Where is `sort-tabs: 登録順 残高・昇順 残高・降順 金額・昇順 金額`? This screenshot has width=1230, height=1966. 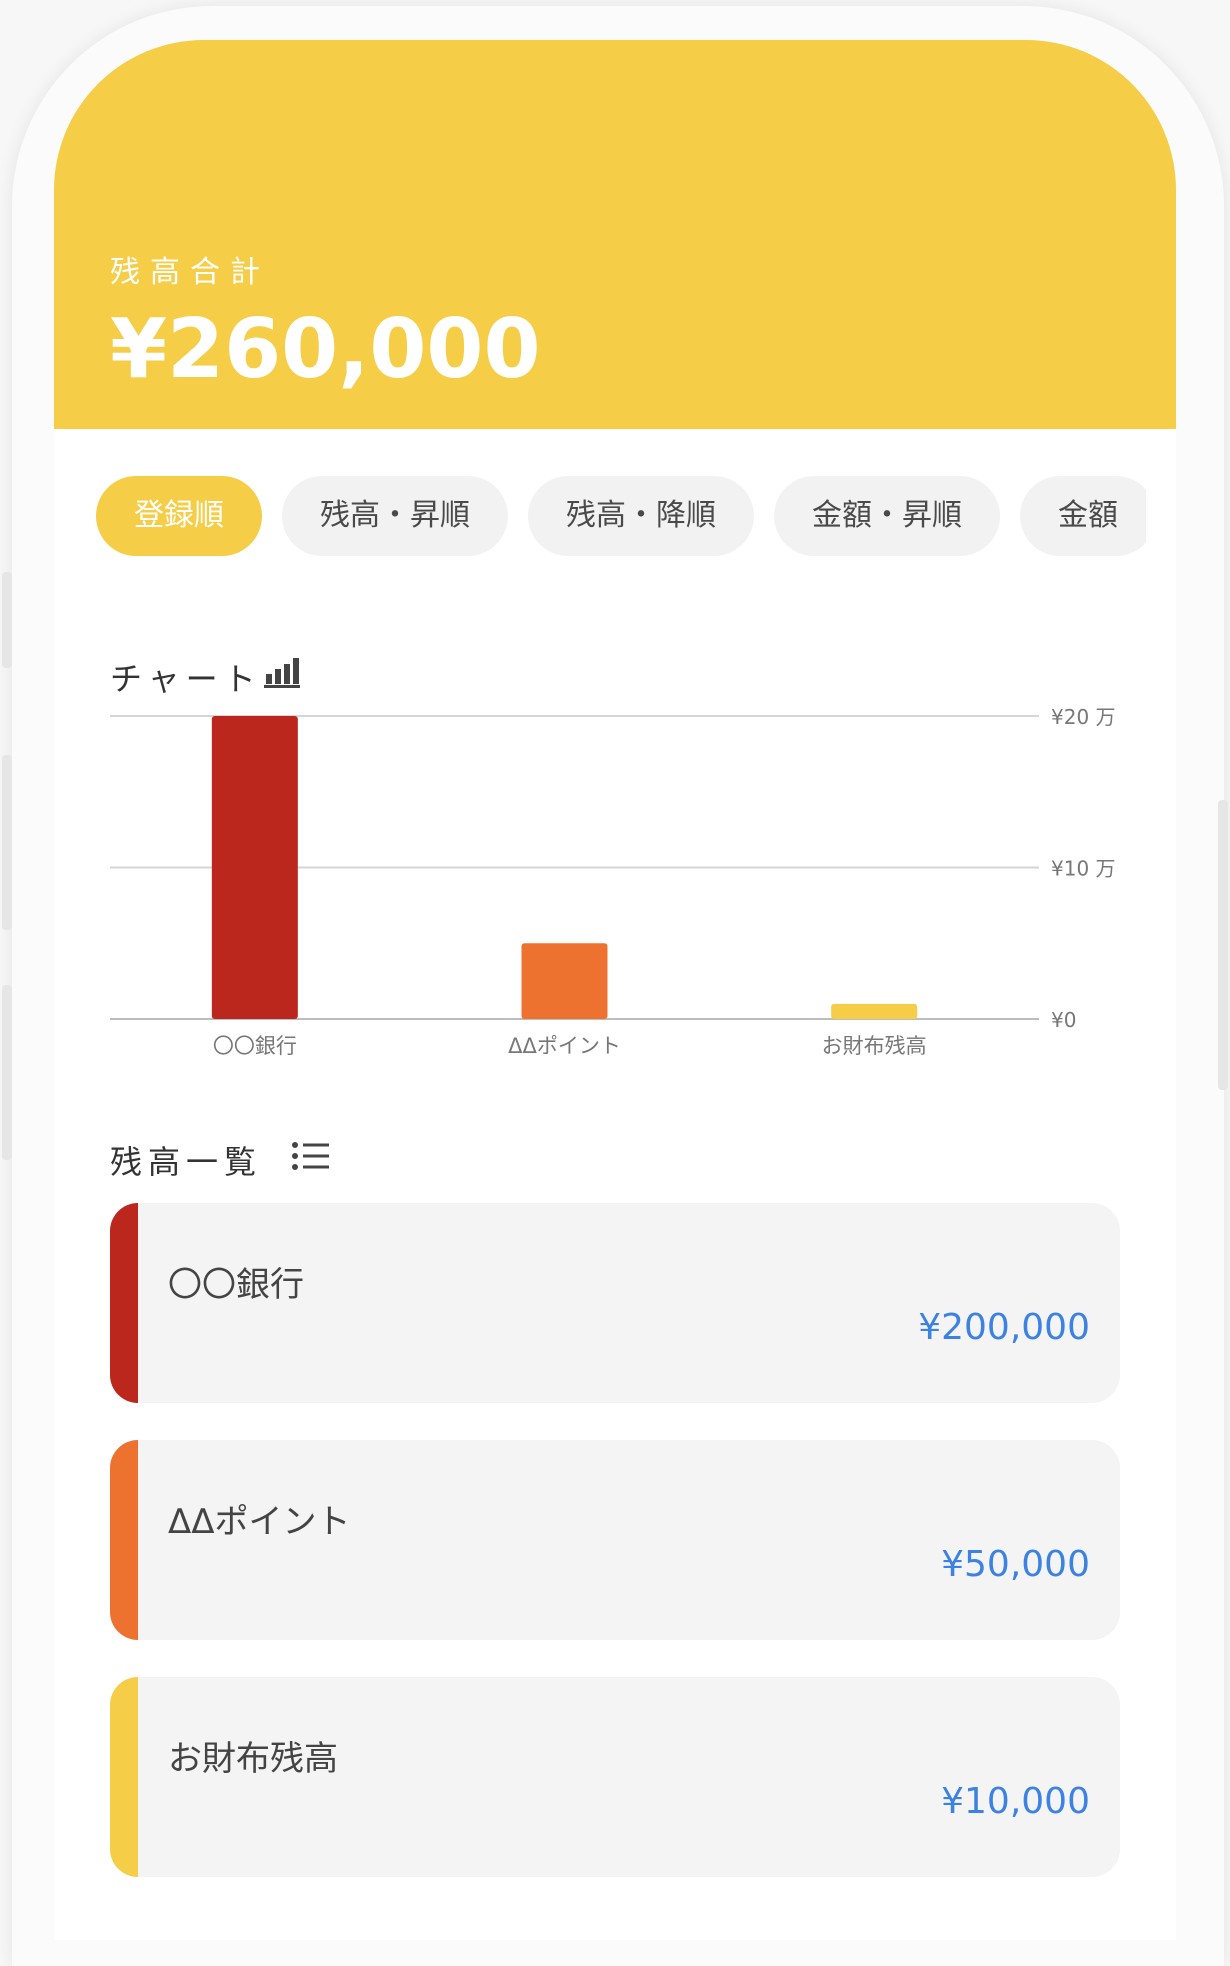 sort-tabs: 登録順 残高・昇順 残高・降順 金額・昇順 金額 is located at coordinates (621, 517).